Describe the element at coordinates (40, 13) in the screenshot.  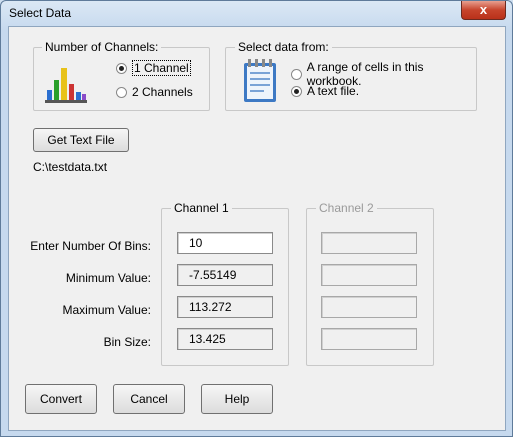
I see `window-title: Select Data` at that location.